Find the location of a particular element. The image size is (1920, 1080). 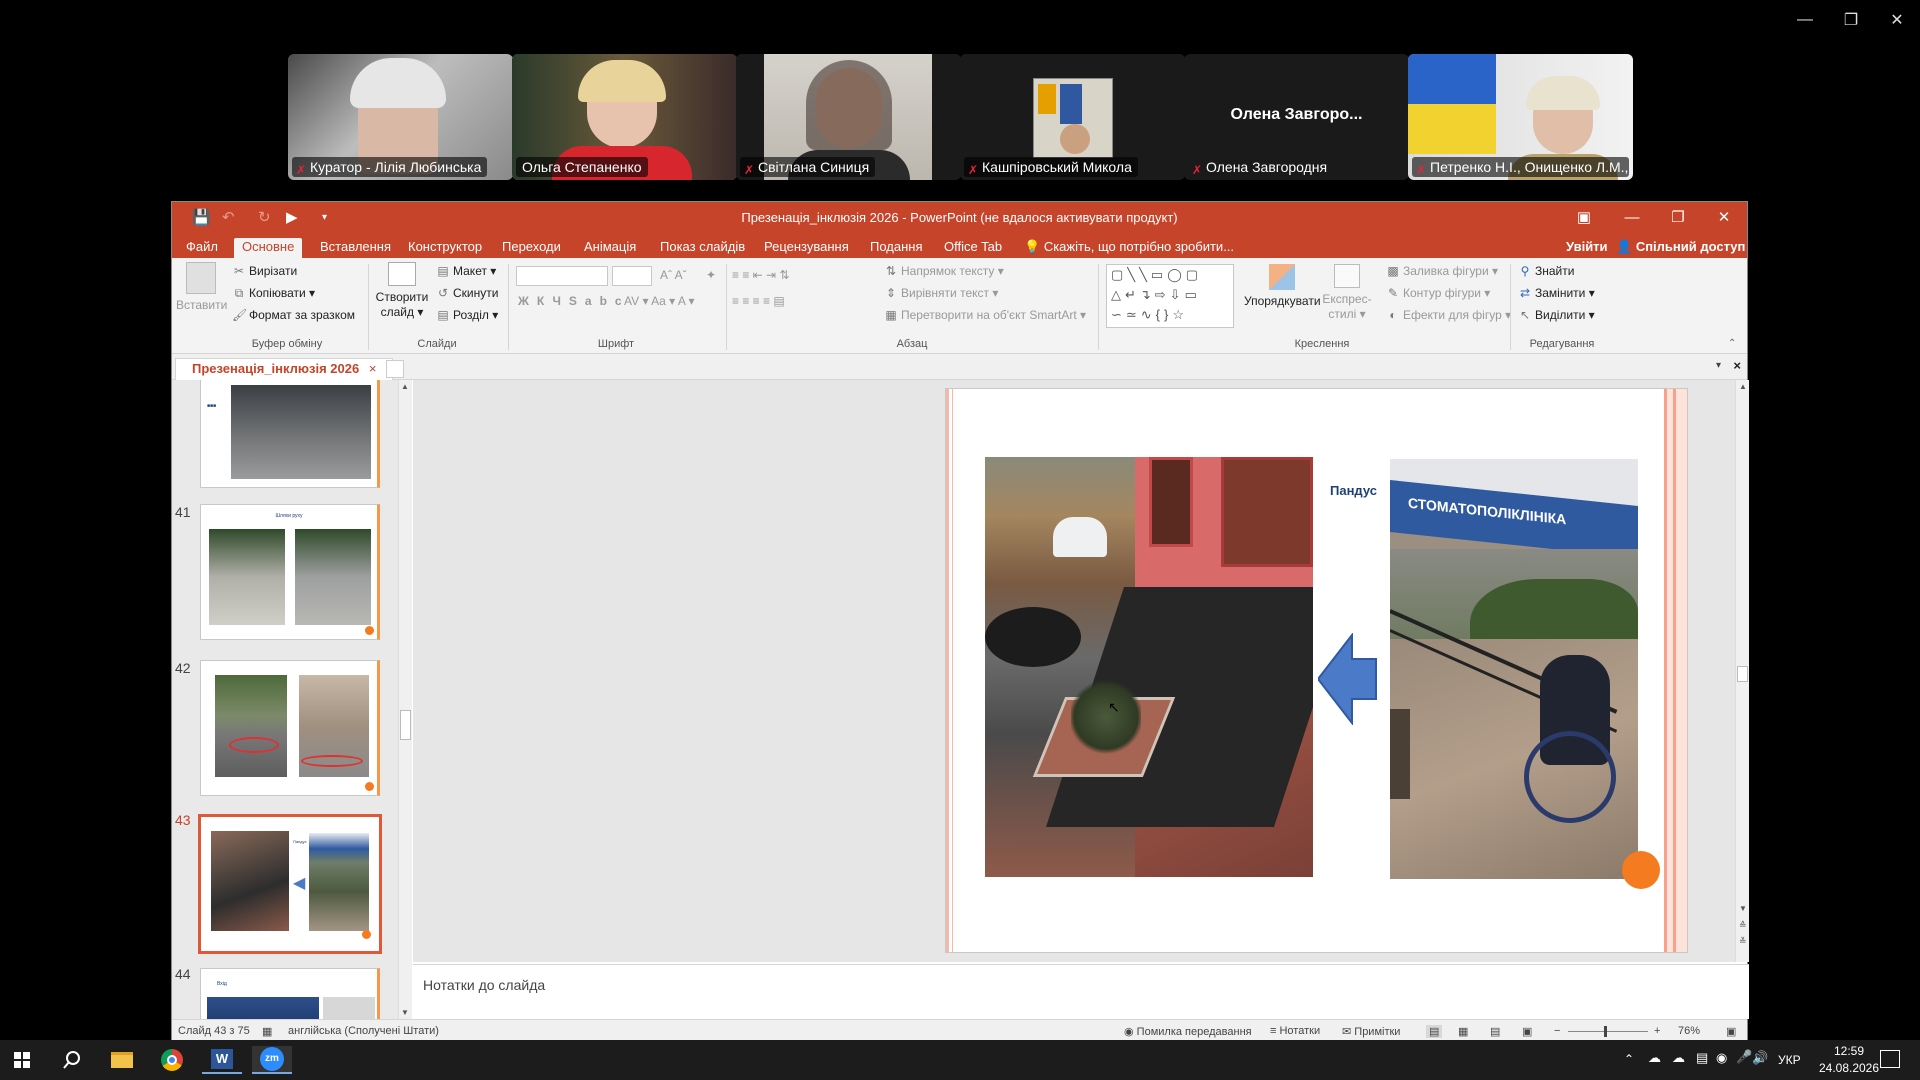

next-slide-icon: ≚ is located at coordinates (1743, 941).